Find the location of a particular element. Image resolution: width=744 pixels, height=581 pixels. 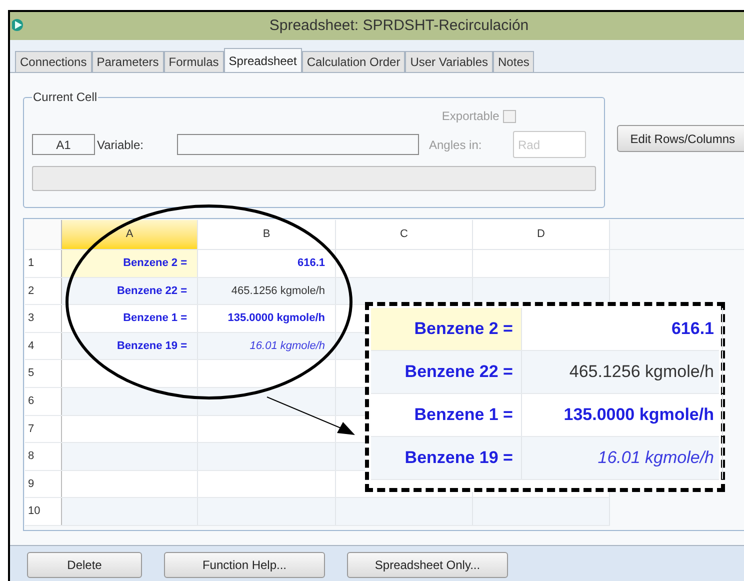

row-header: 10 is located at coordinates (43, 511).